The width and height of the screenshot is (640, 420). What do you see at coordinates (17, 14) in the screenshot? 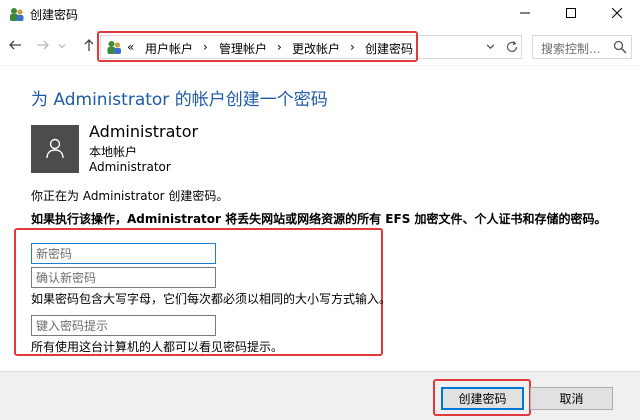
I see `user-accounts-icon` at bounding box center [17, 14].